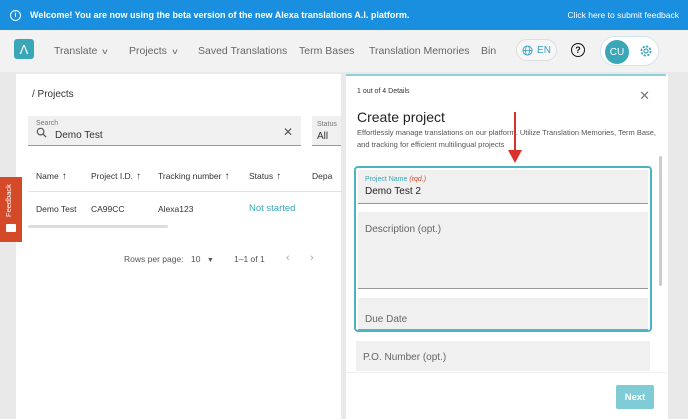 This screenshot has width=688, height=419. What do you see at coordinates (79, 135) in the screenshot?
I see `search-value: Demo Test` at bounding box center [79, 135].